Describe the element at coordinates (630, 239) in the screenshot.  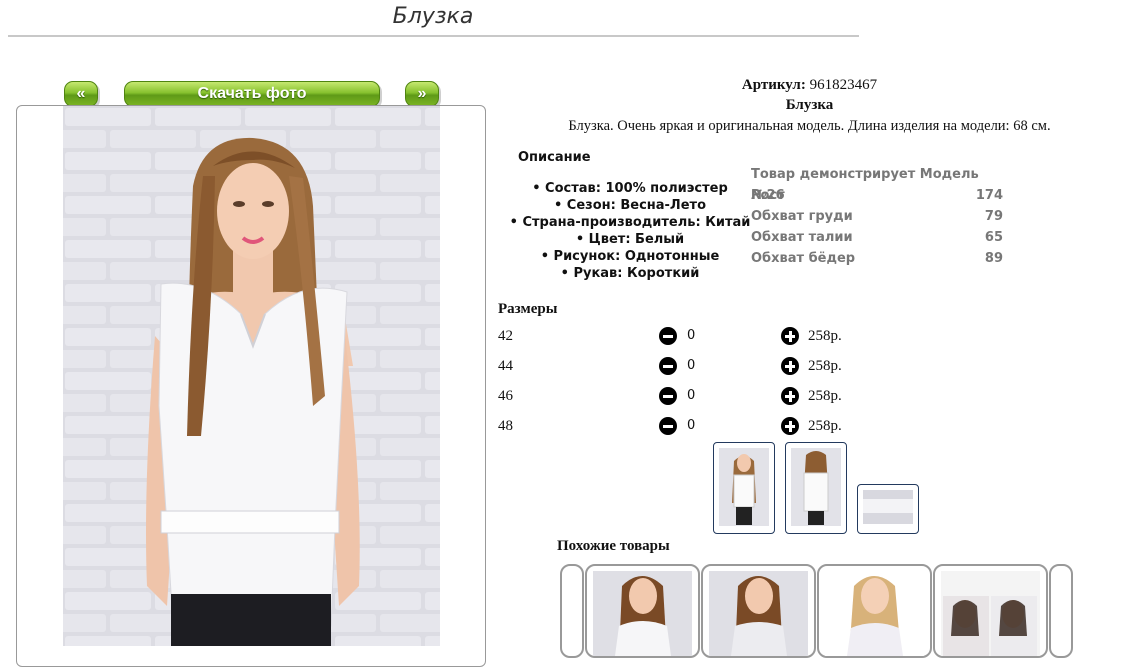
I see `description-item: • Цвет: Белый` at that location.